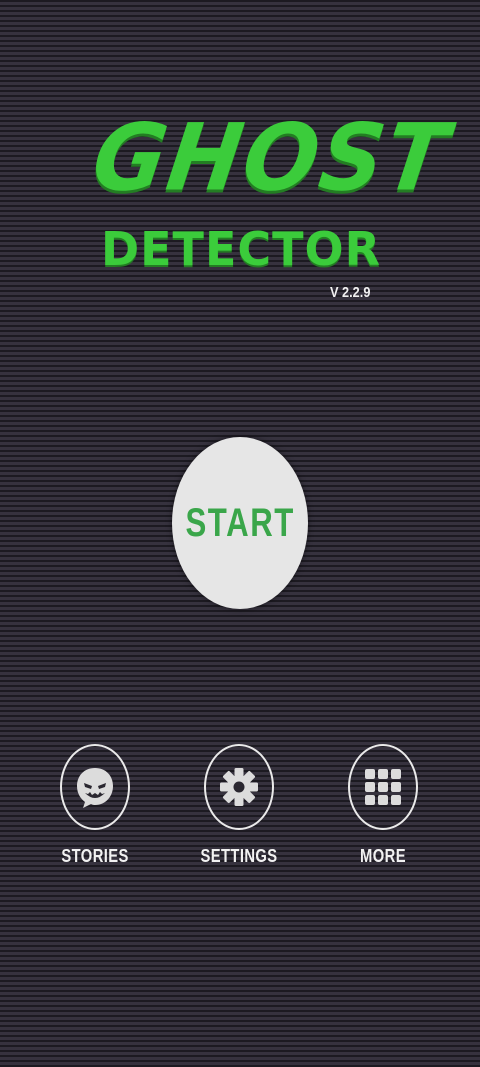 The width and height of the screenshot is (480, 1067). I want to click on logo-title-ghost: GHOST, so click(271, 157).